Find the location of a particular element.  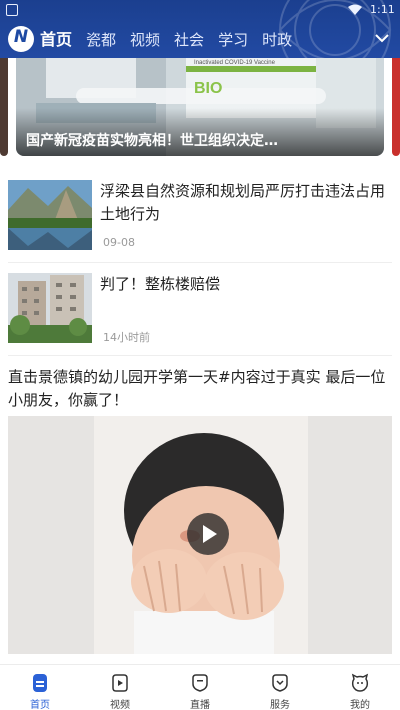

status-time: 1:11 is located at coordinates (382, 9).